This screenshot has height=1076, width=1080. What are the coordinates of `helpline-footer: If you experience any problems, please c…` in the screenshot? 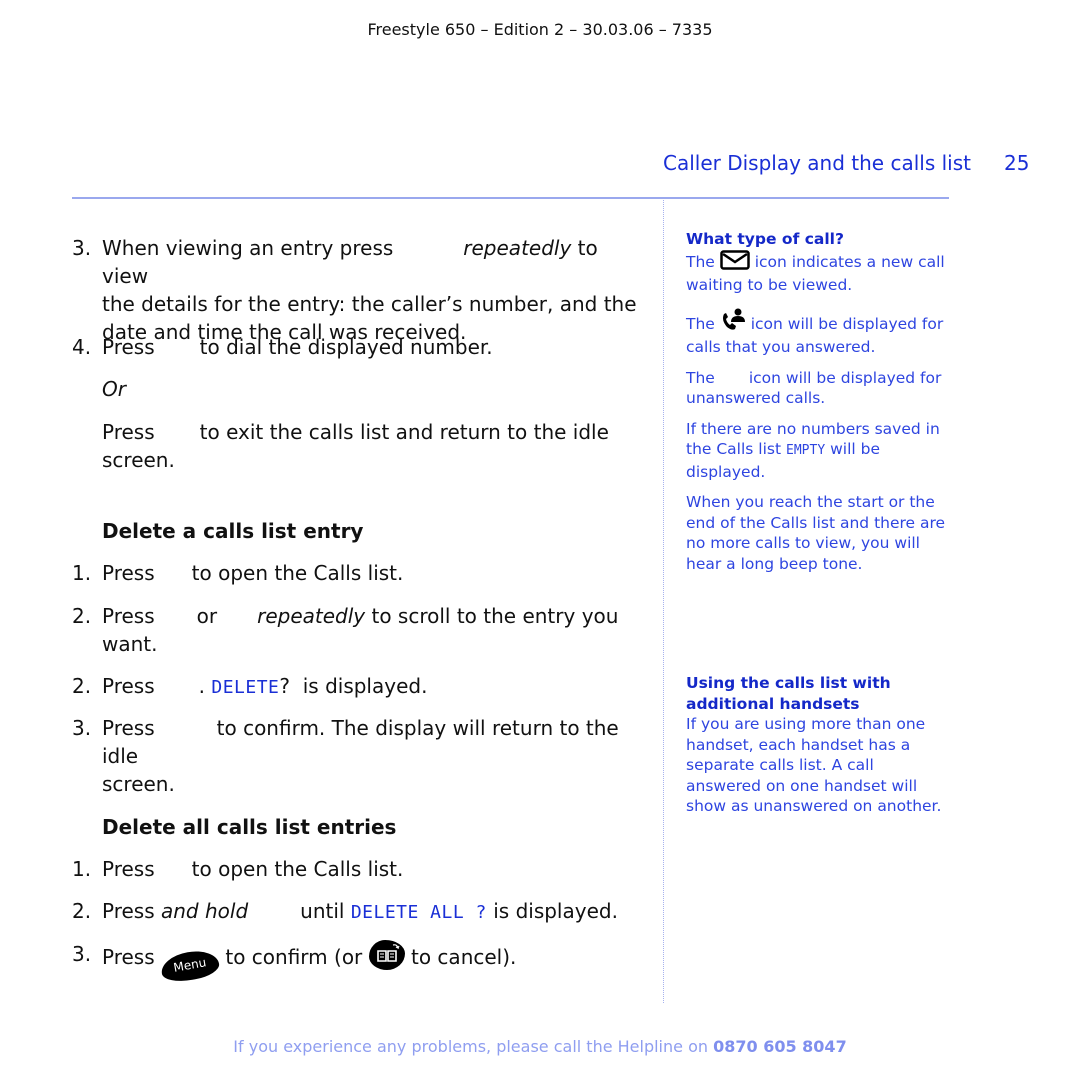 It's located at (540, 1046).